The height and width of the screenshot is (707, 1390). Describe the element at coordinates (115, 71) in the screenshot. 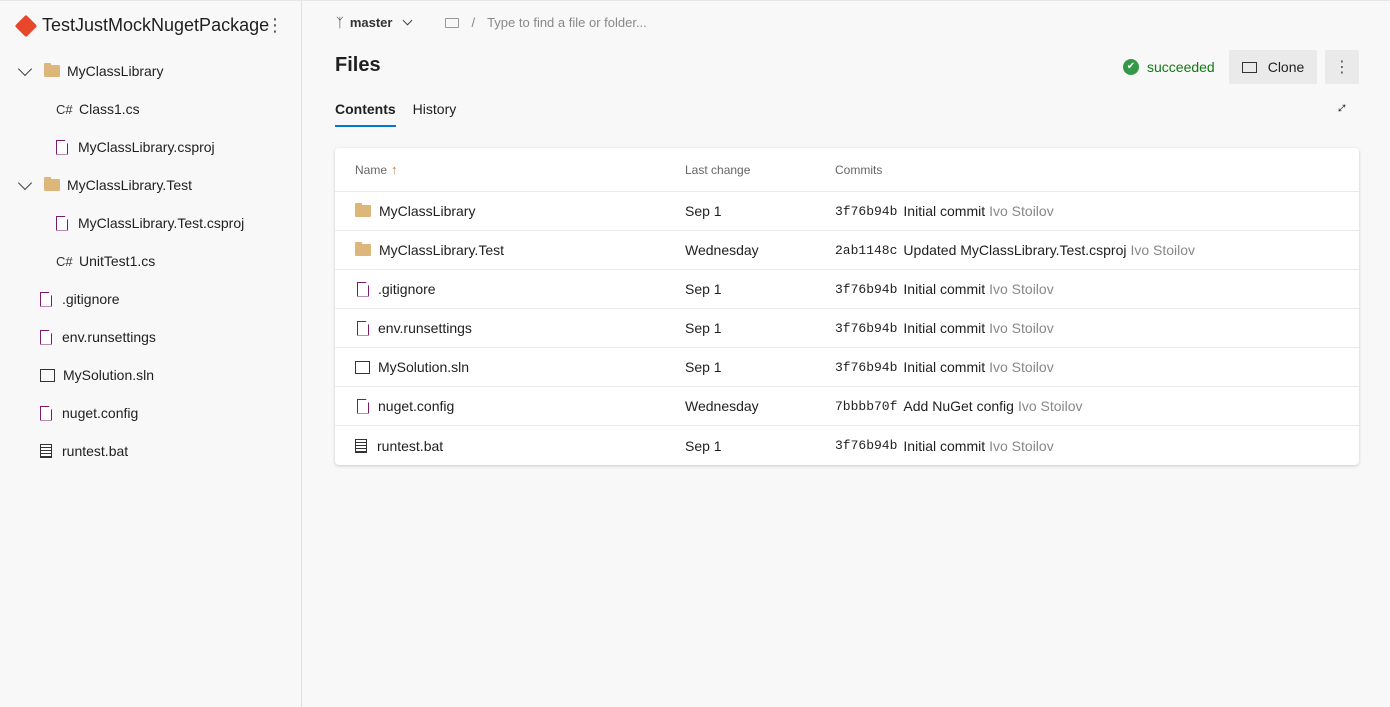

I see `tree-item-label: MyClassLibrary` at that location.